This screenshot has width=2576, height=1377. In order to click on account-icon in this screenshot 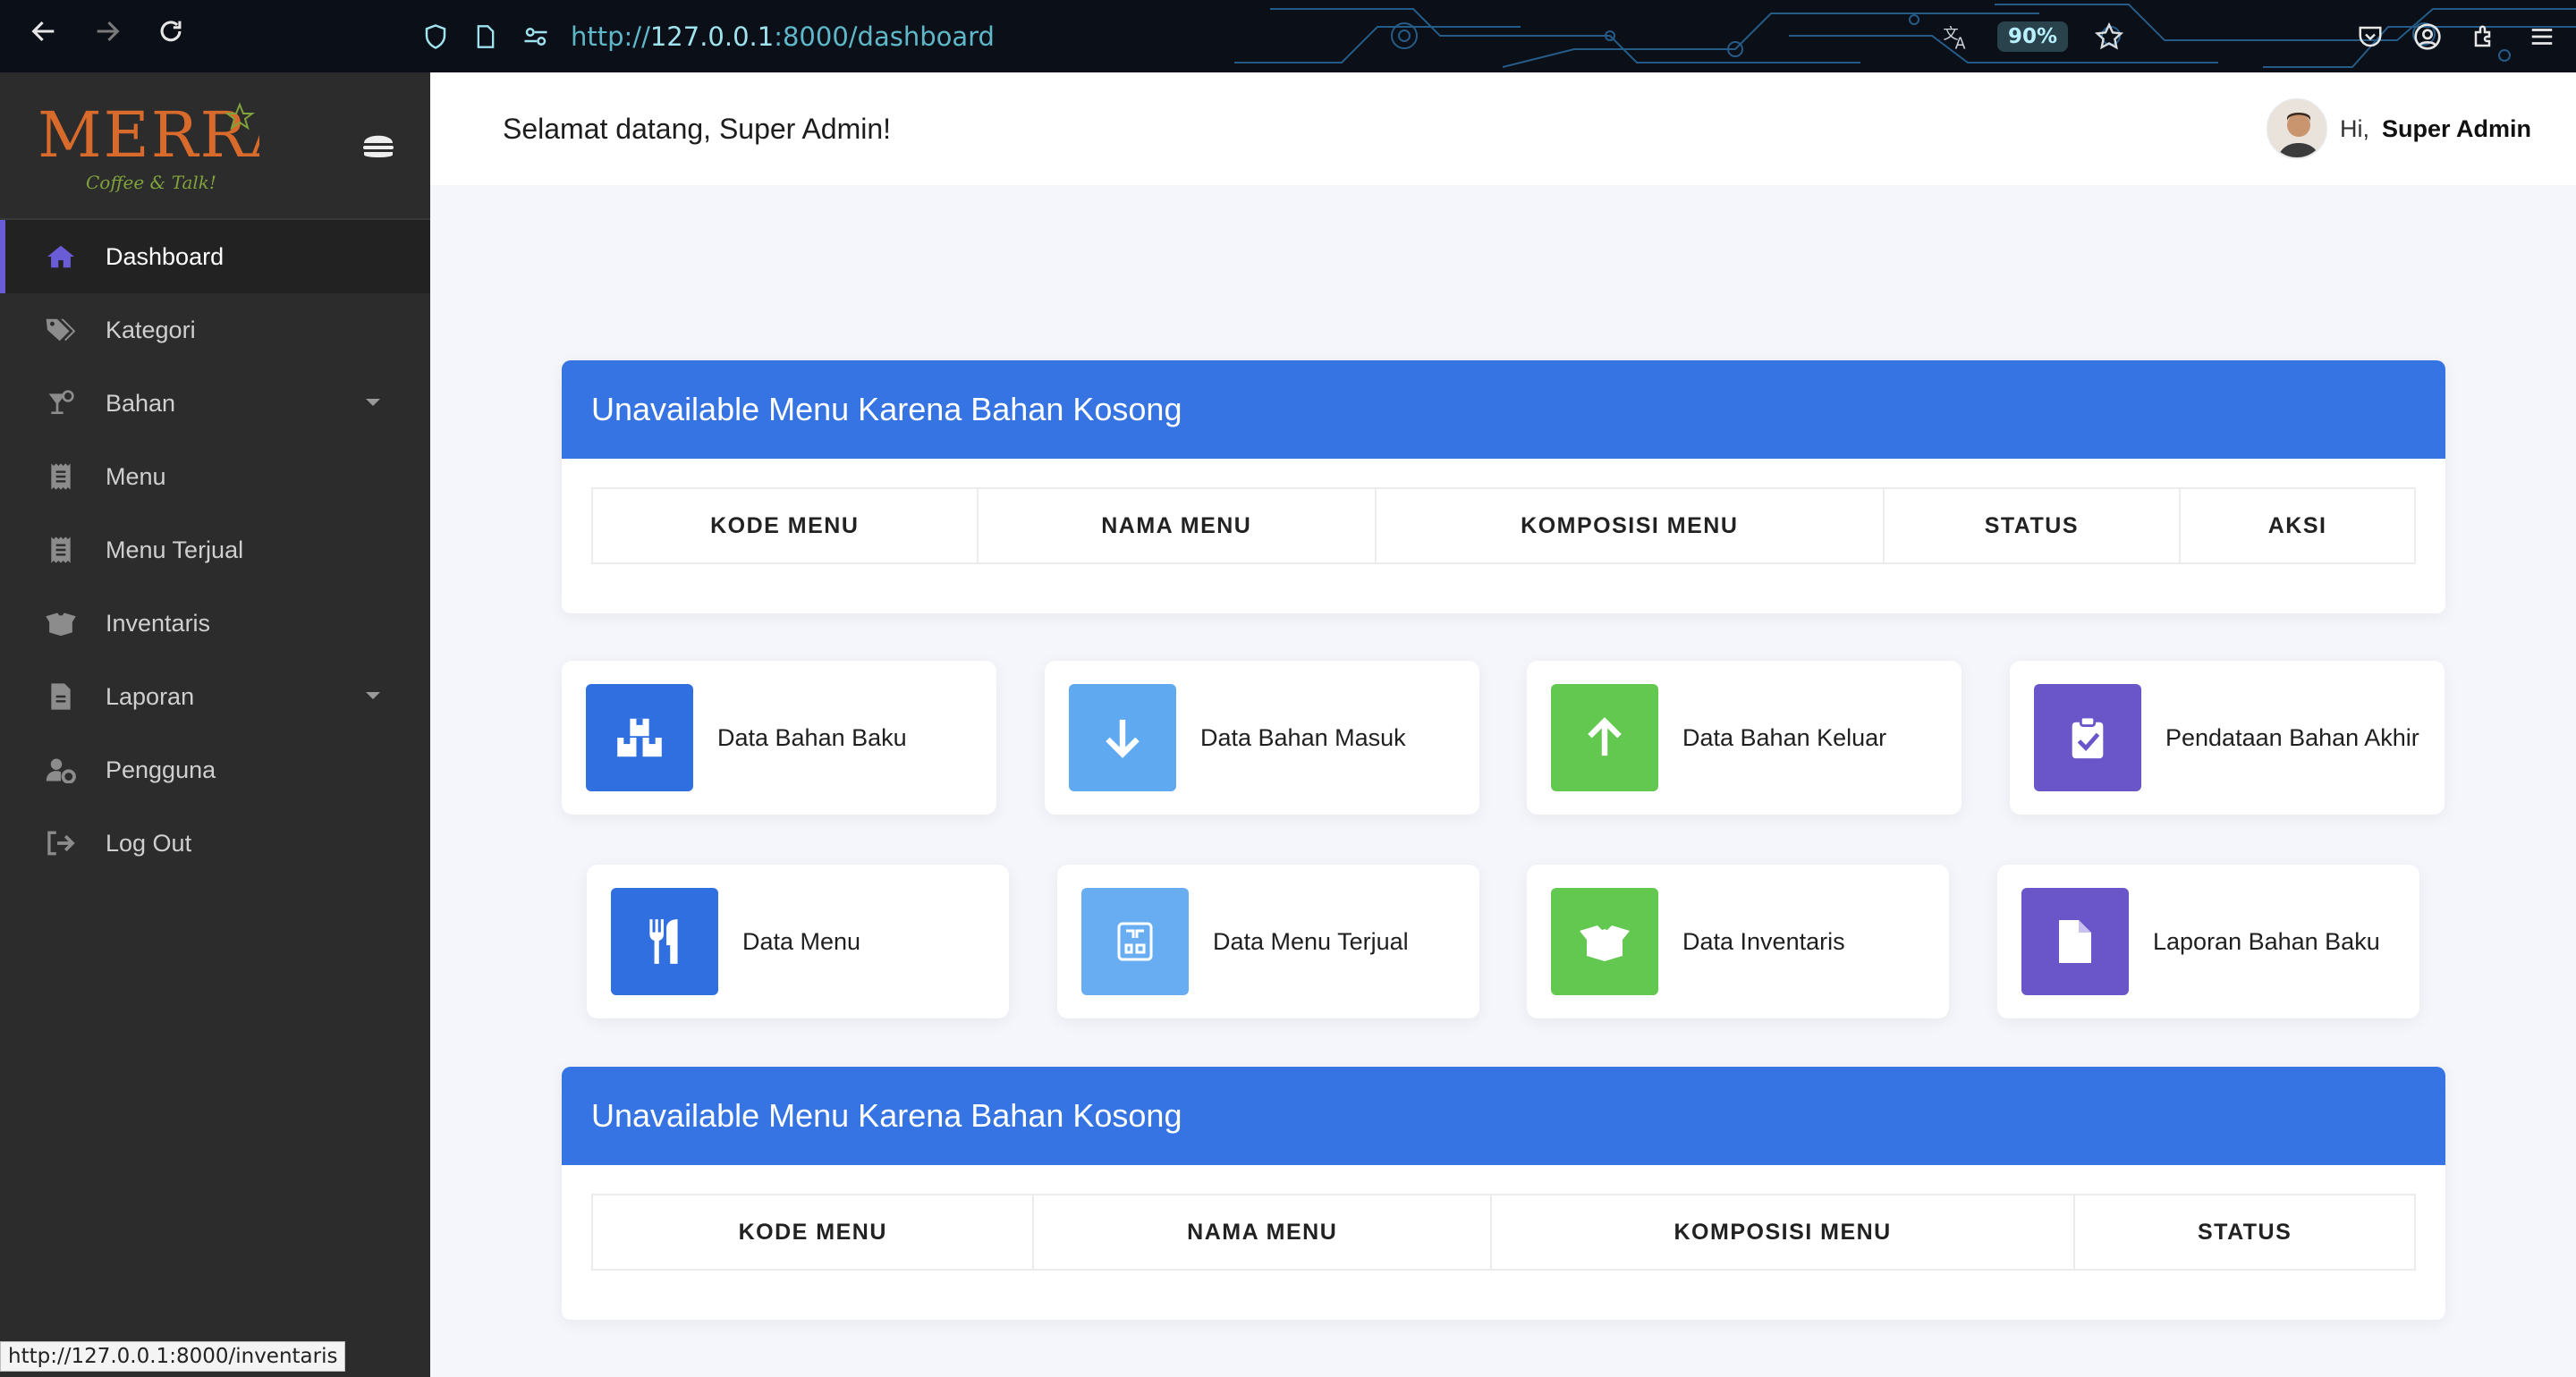, I will do `click(2427, 37)`.